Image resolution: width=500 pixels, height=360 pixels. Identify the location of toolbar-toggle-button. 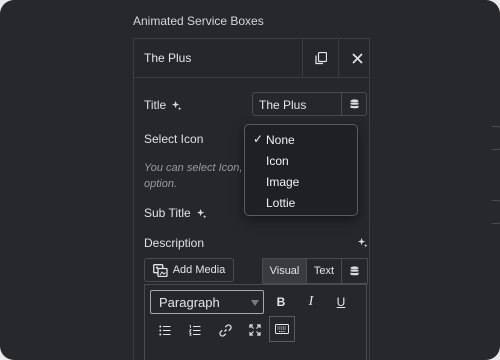
(282, 329).